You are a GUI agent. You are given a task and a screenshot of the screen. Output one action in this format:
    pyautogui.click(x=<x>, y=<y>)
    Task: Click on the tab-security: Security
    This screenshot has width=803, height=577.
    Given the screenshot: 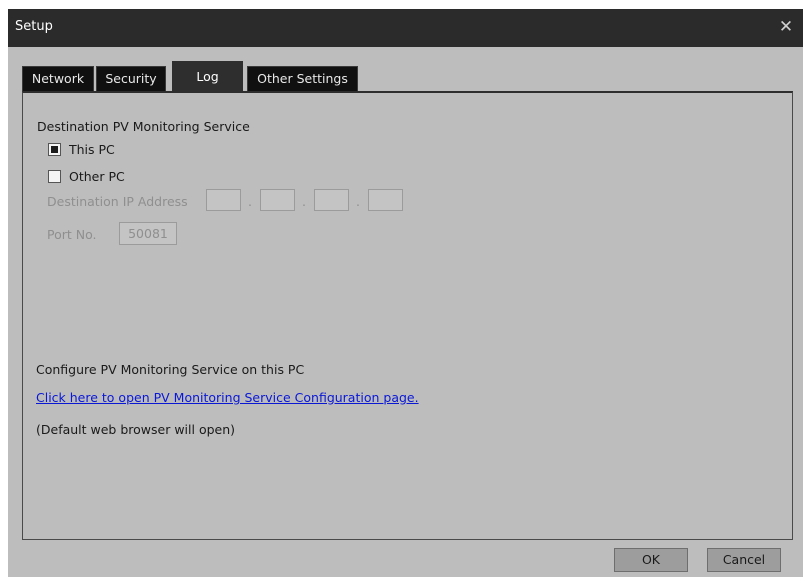 What is the action you would take?
    pyautogui.click(x=131, y=78)
    